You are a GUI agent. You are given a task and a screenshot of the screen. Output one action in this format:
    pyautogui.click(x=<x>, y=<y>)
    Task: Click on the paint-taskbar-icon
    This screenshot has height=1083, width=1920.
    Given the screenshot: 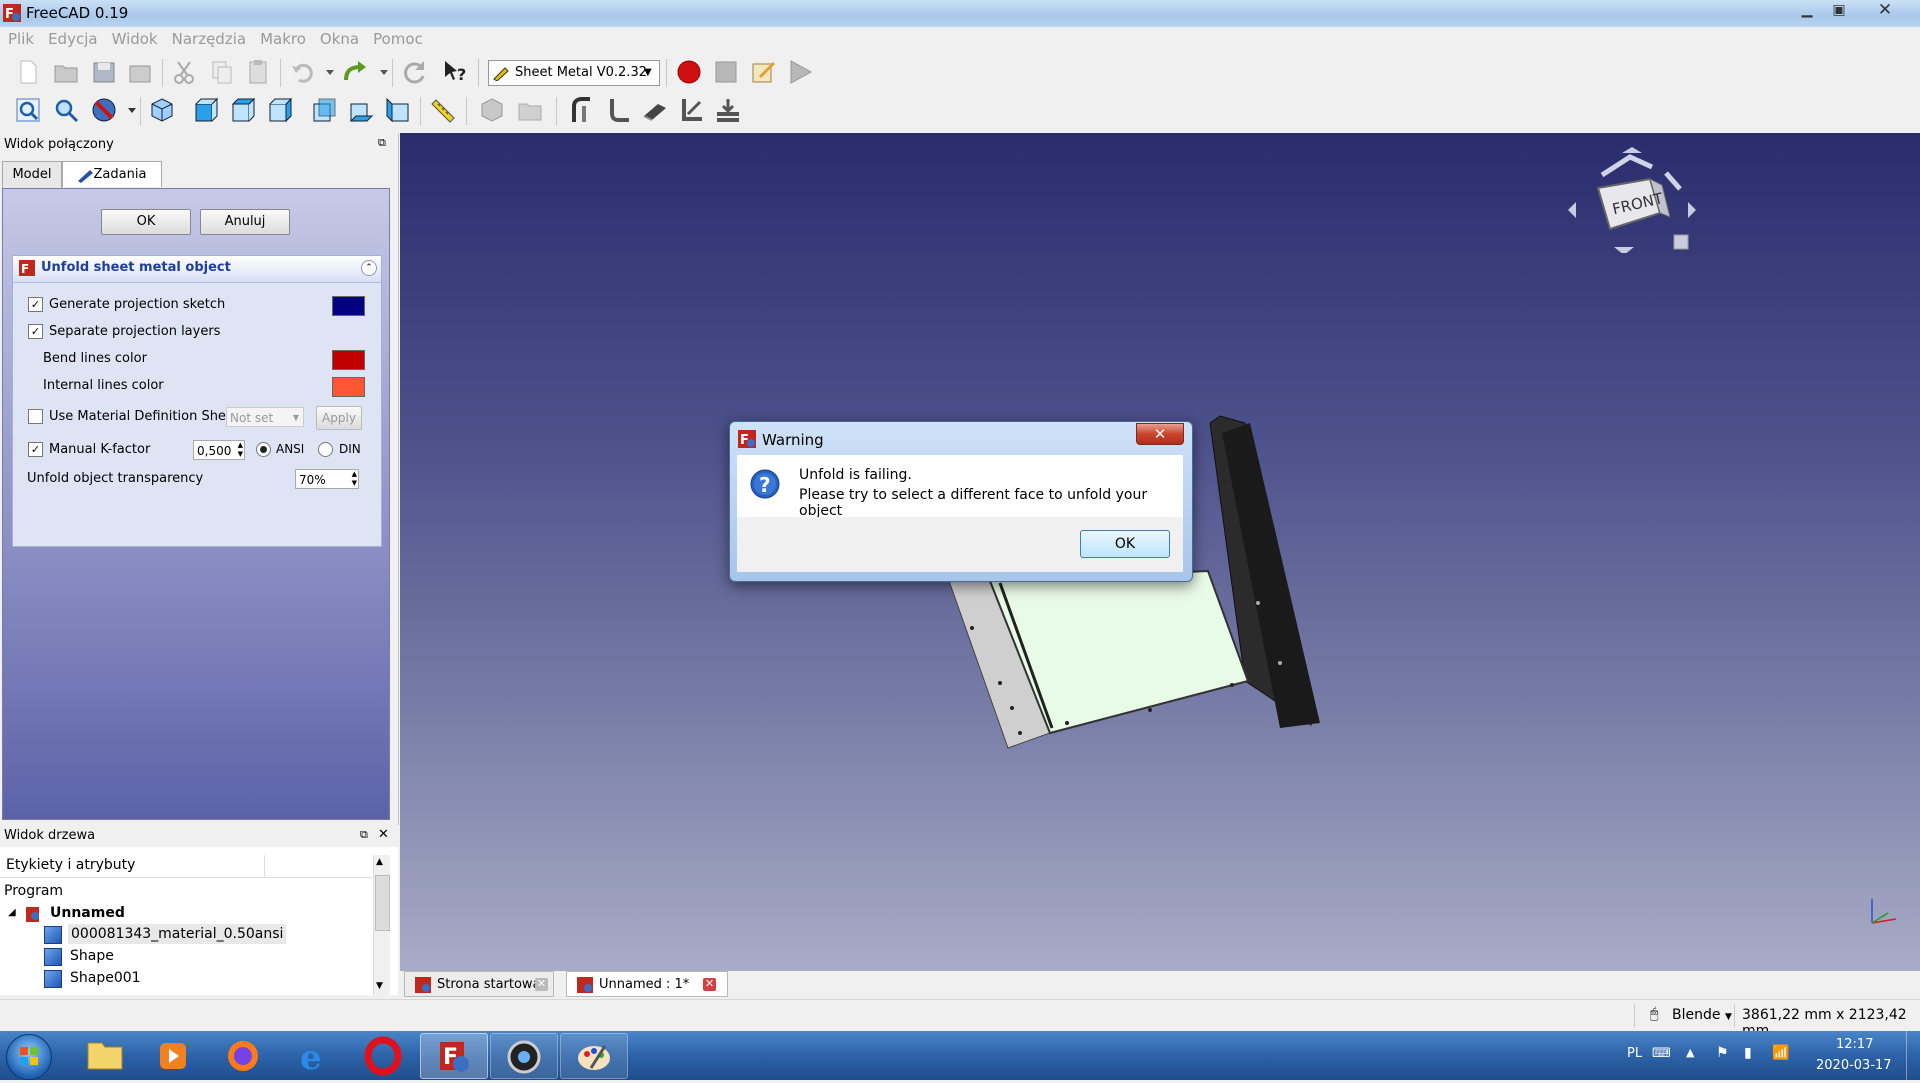 What is the action you would take?
    pyautogui.click(x=594, y=1056)
    